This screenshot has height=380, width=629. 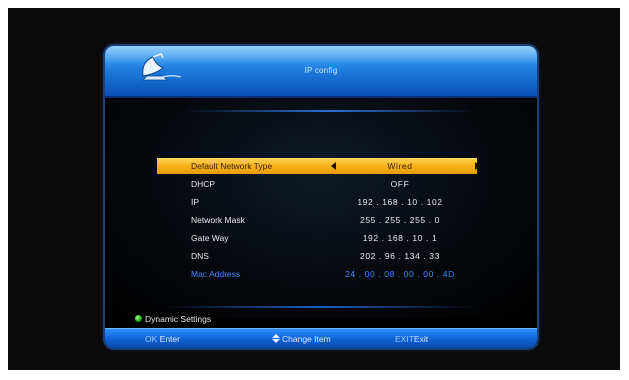 I want to click on change-item-hint: Change Item, so click(x=301, y=339).